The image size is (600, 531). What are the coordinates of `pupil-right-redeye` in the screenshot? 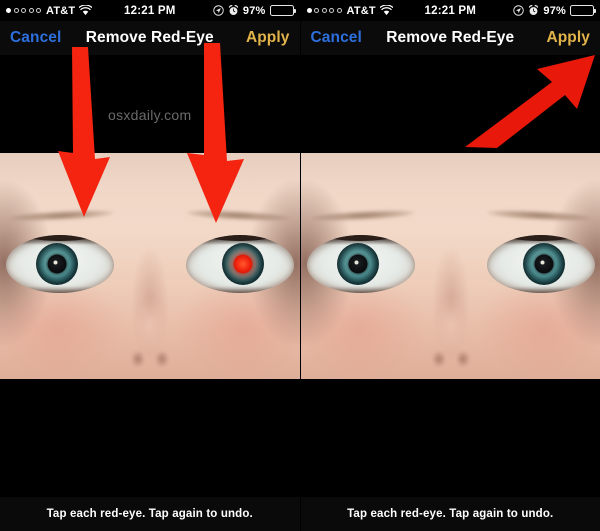 It's located at (243, 264).